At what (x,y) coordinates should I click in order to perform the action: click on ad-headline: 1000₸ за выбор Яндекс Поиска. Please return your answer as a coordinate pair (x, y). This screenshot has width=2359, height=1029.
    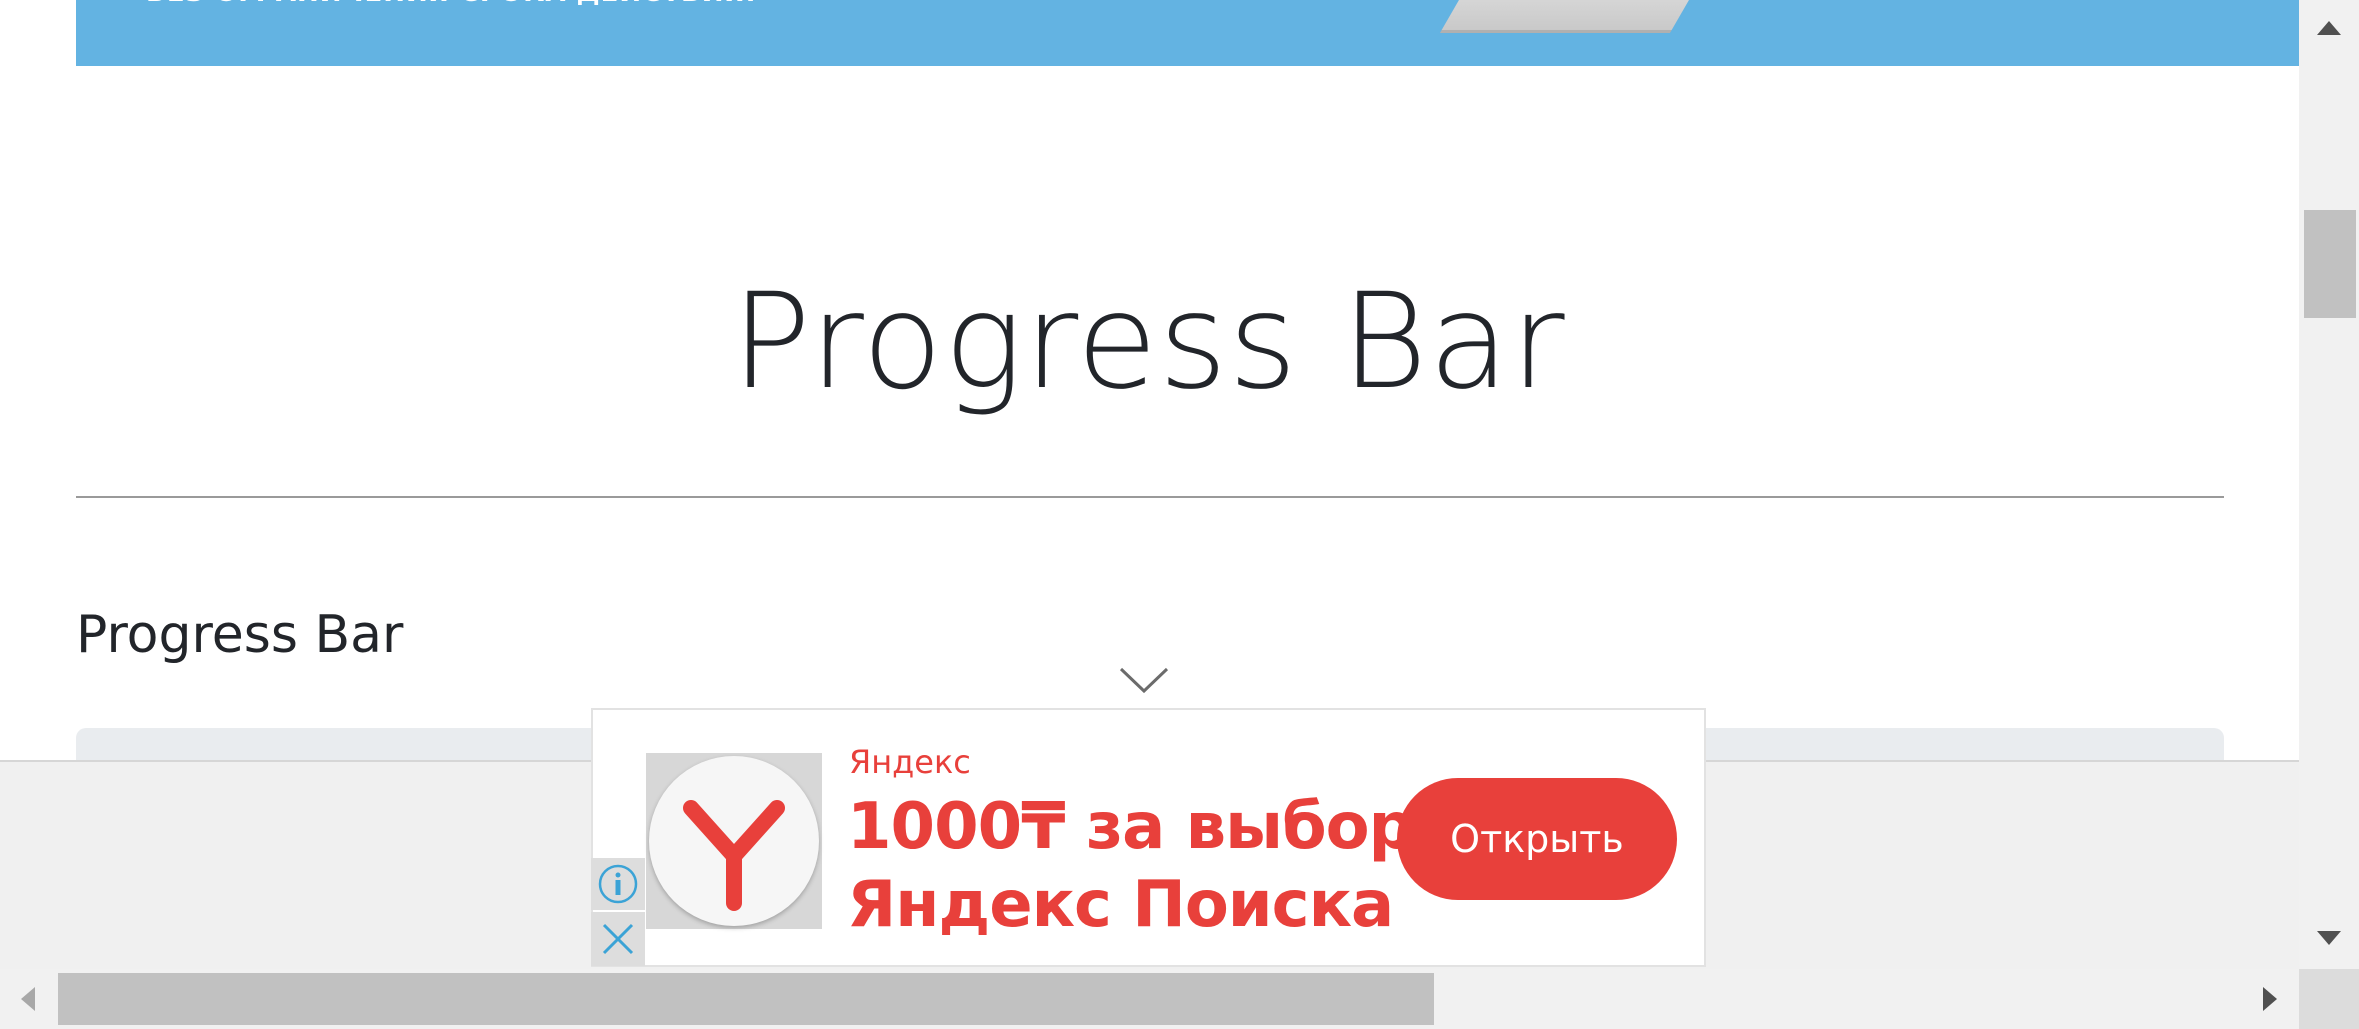
    Looking at the image, I should click on (1130, 866).